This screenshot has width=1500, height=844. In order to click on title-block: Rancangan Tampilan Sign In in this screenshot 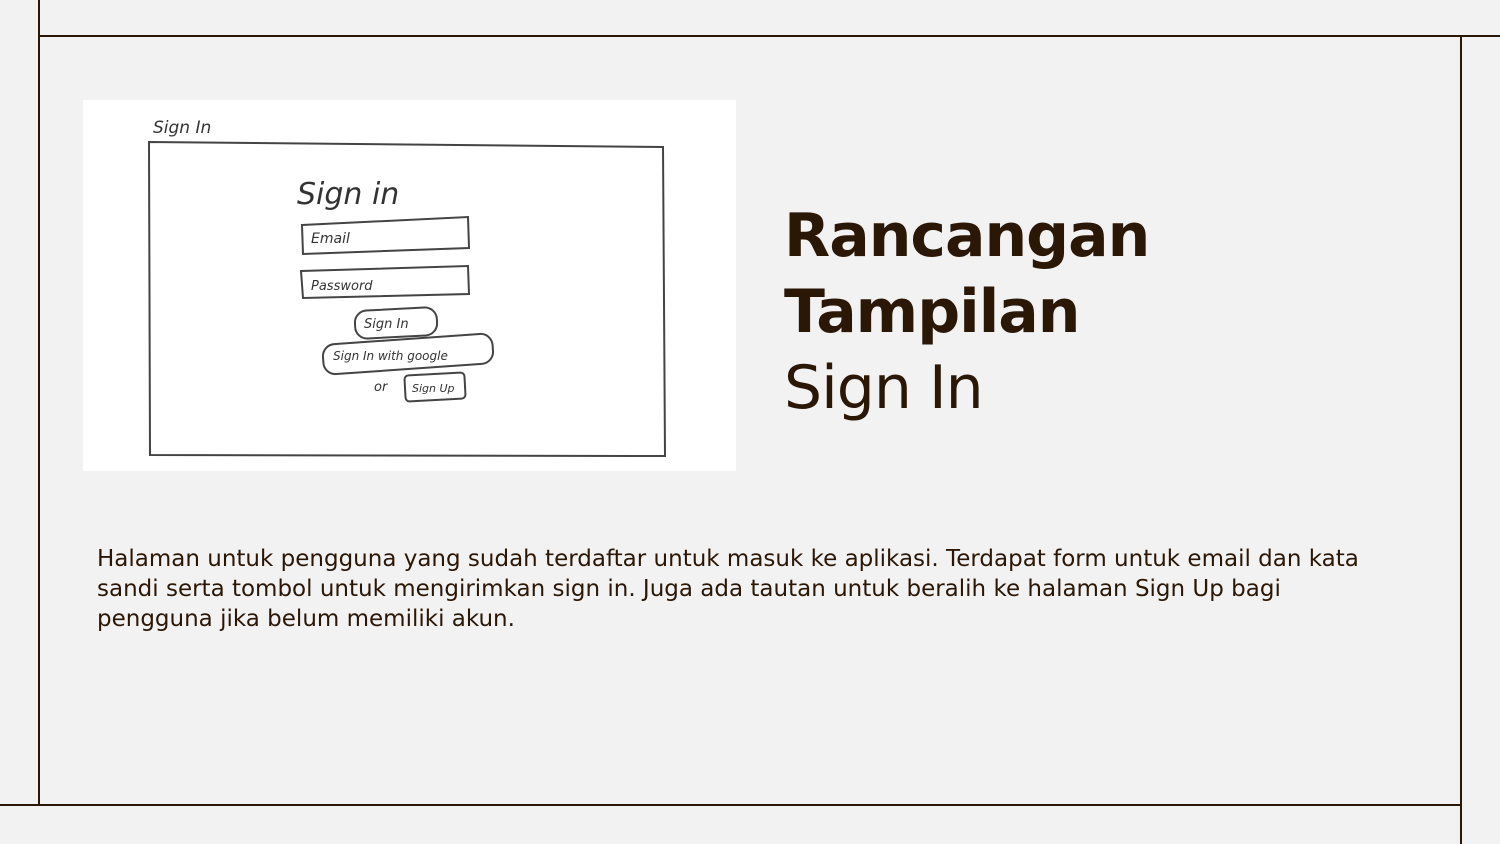, I will do `click(1104, 312)`.